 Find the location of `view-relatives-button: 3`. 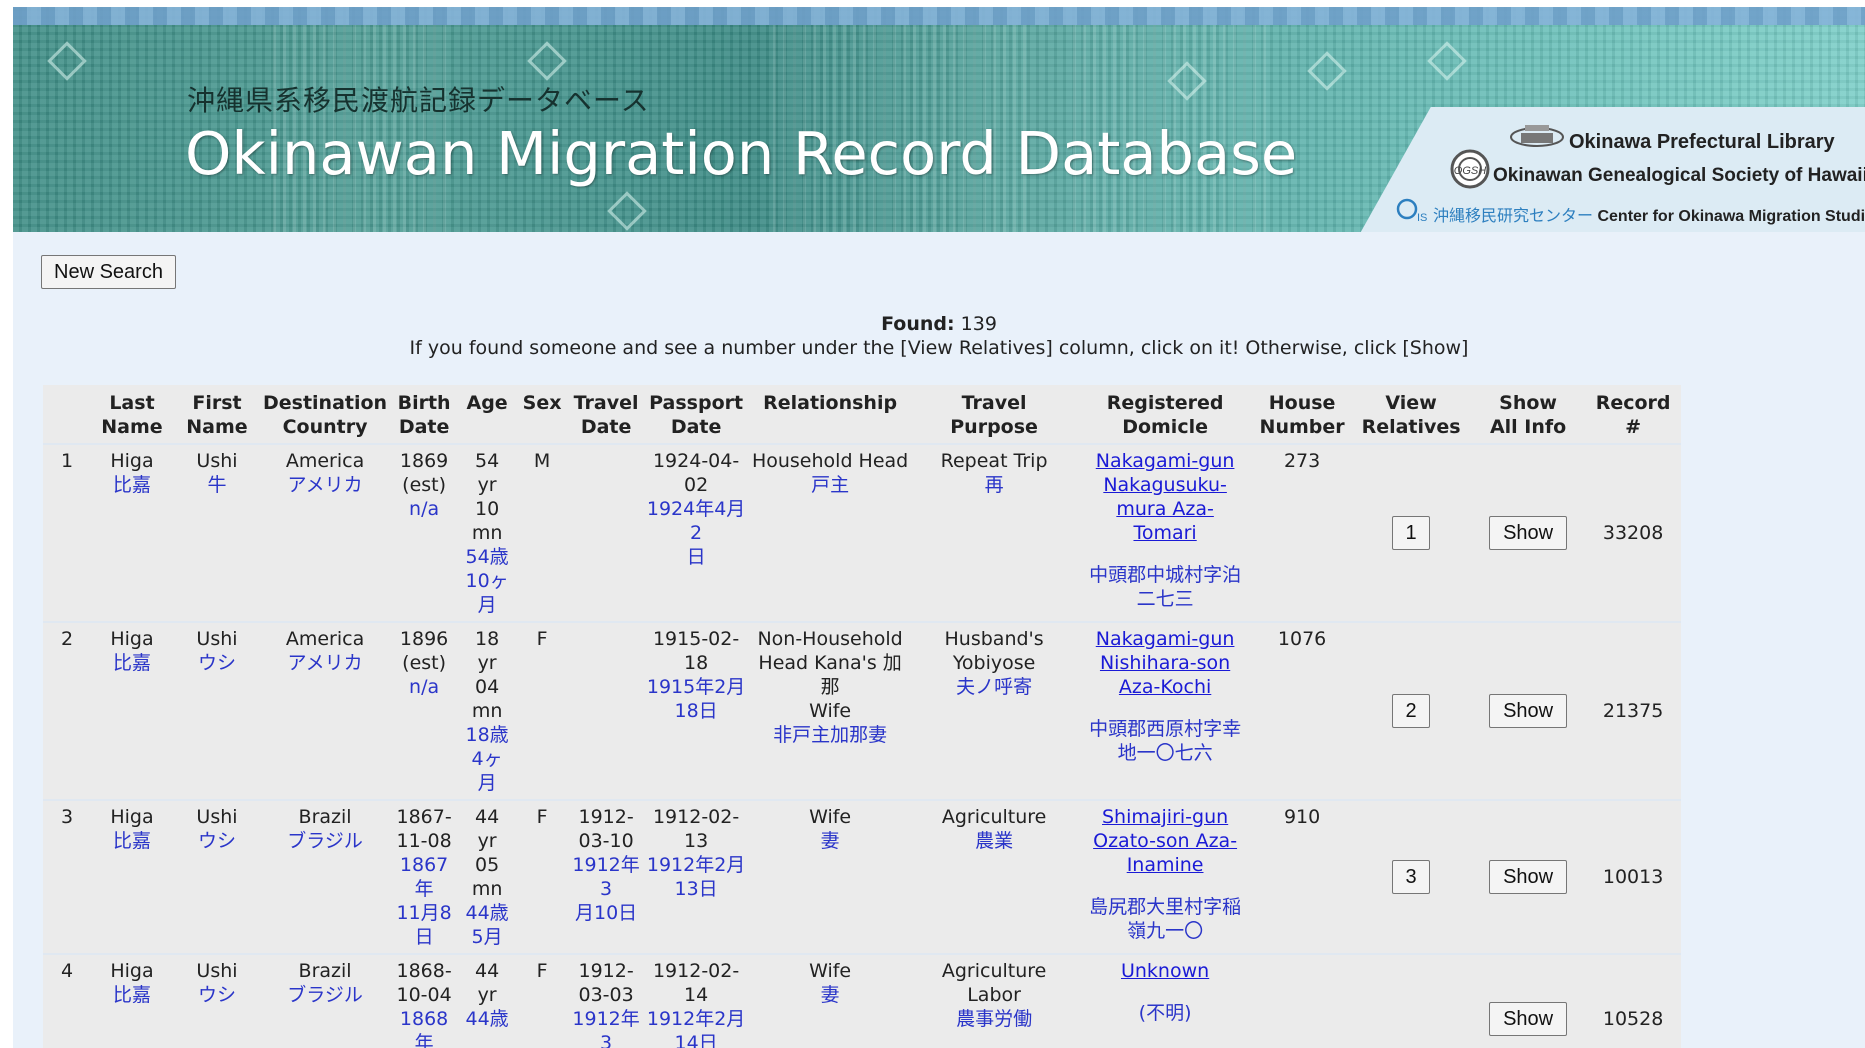

view-relatives-button: 3 is located at coordinates (1411, 877).